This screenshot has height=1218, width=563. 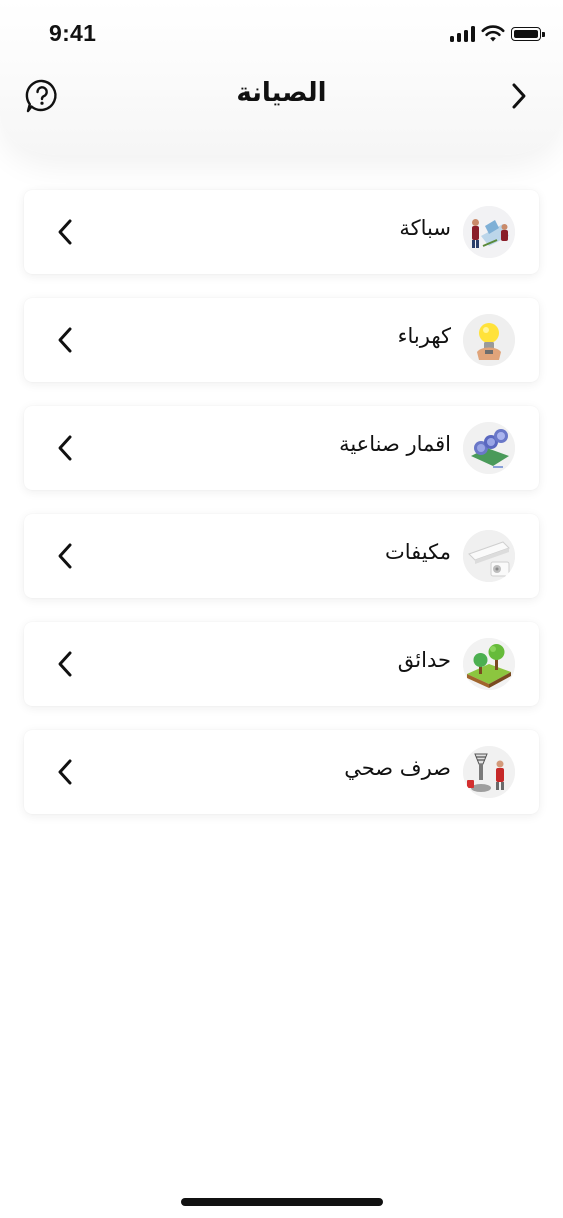 I want to click on service-item-sewage: صرف صحي, so click(x=281, y=772).